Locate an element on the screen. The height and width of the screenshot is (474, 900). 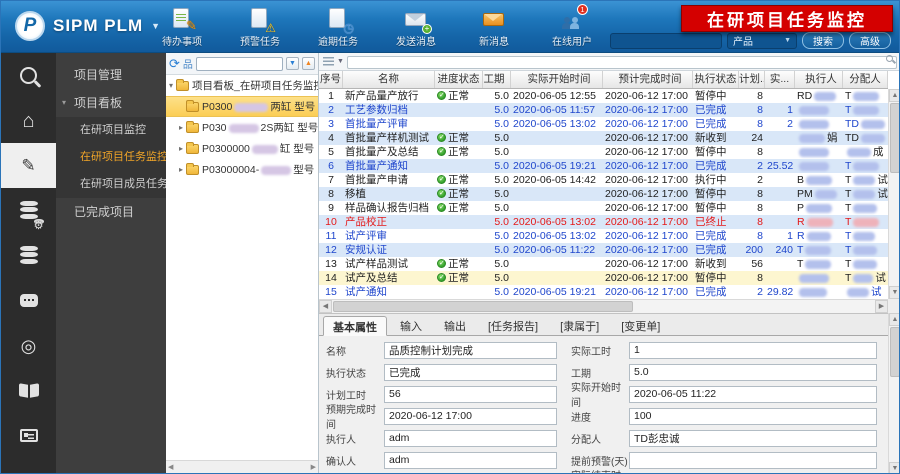
tree-item-1: ▸ P030 2S两缸 型号 is located at coordinates (242, 127).